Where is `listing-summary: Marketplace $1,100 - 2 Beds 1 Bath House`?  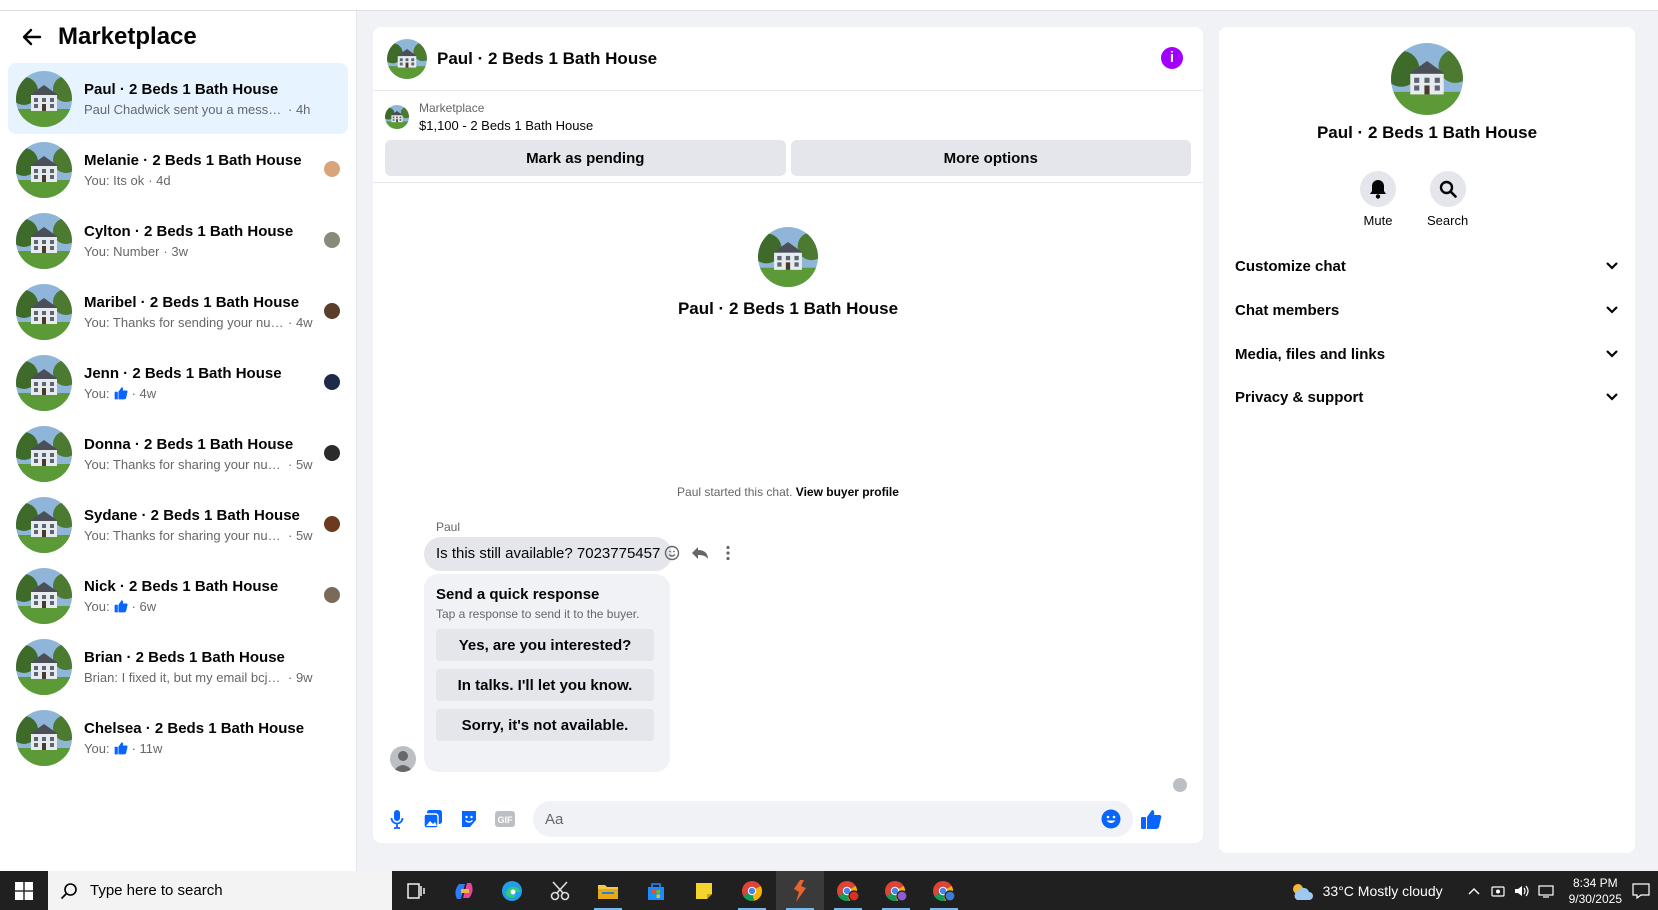
listing-summary: Marketplace $1,100 - 2 Beds 1 Bath House is located at coordinates (788, 112).